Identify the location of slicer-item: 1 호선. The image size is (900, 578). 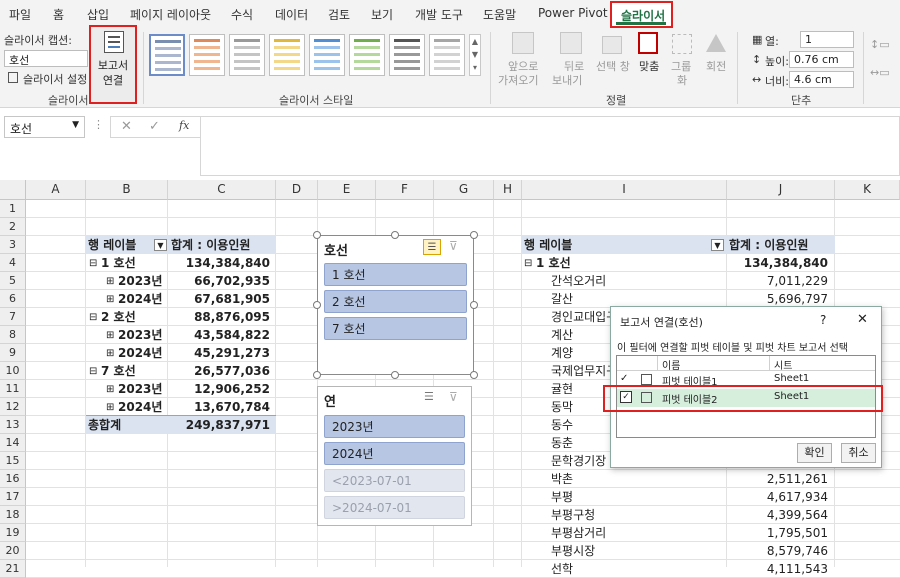
(395, 274).